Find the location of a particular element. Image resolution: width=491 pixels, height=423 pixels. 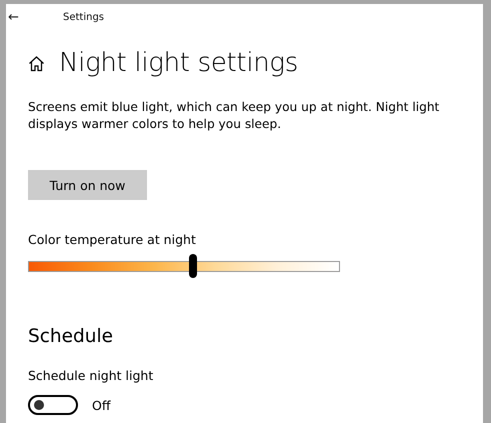

toggle-switch is located at coordinates (53, 405).